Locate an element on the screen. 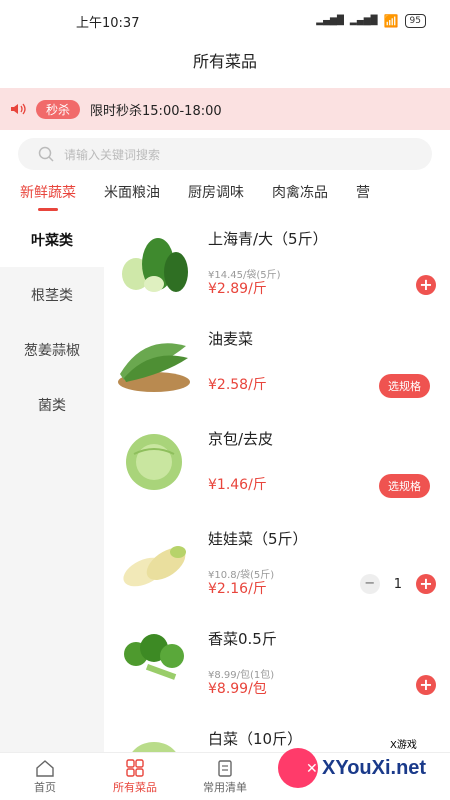 The height and width of the screenshot is (800, 450). signal-icon: ▂▄▆█ is located at coordinates (330, 21).